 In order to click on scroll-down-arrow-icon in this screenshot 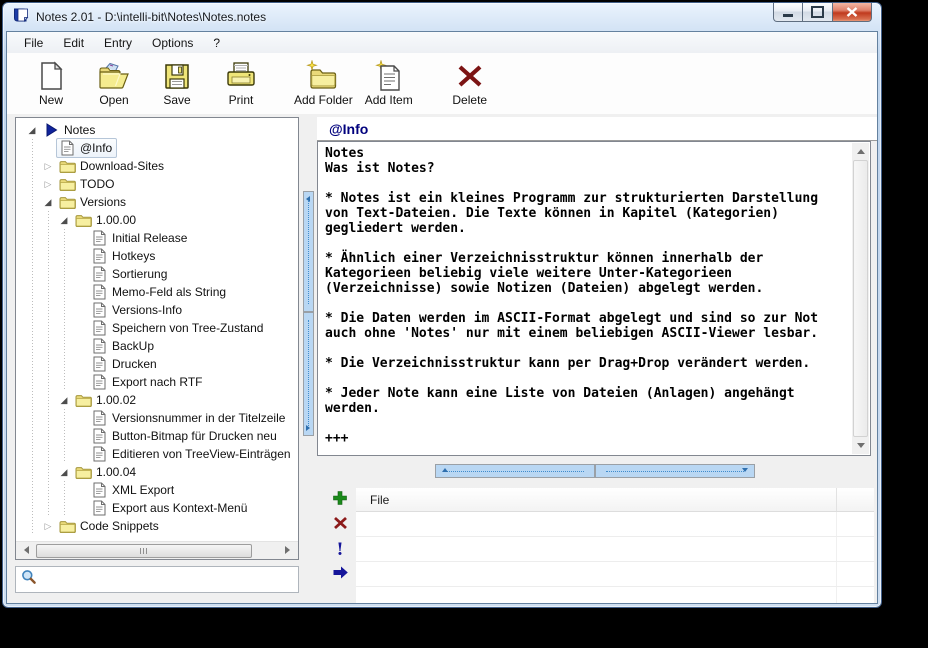, I will do `click(860, 445)`.